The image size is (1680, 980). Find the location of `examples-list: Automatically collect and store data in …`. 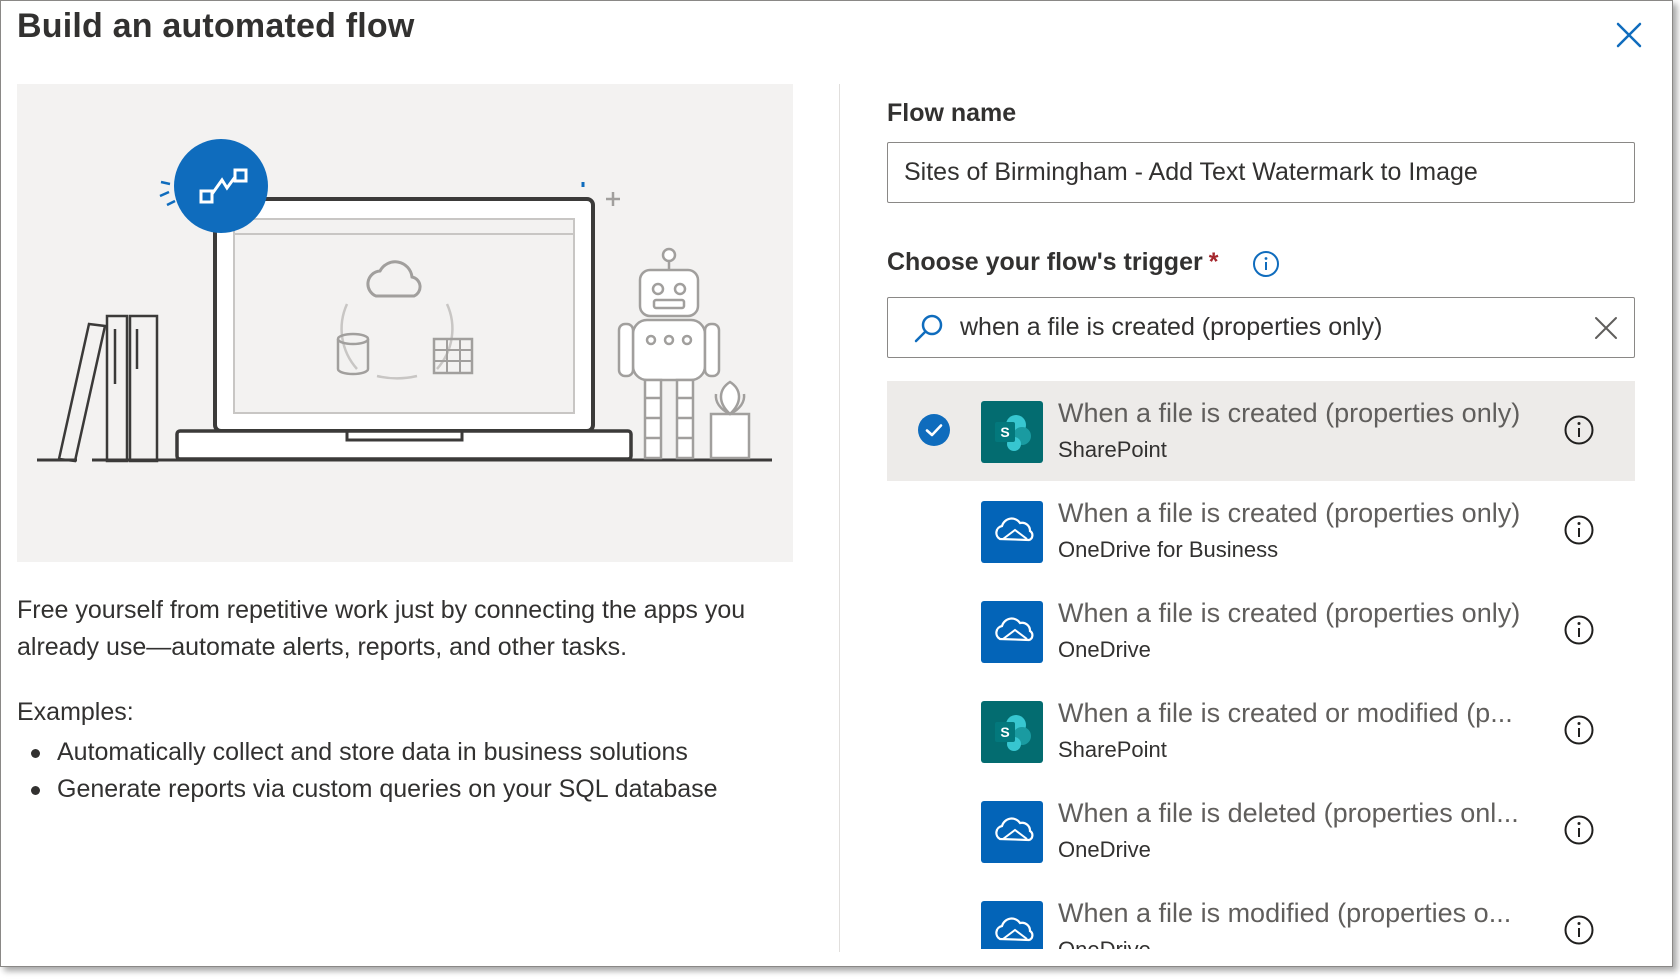

examples-list: Automatically collect and store data in … is located at coordinates (367, 771).